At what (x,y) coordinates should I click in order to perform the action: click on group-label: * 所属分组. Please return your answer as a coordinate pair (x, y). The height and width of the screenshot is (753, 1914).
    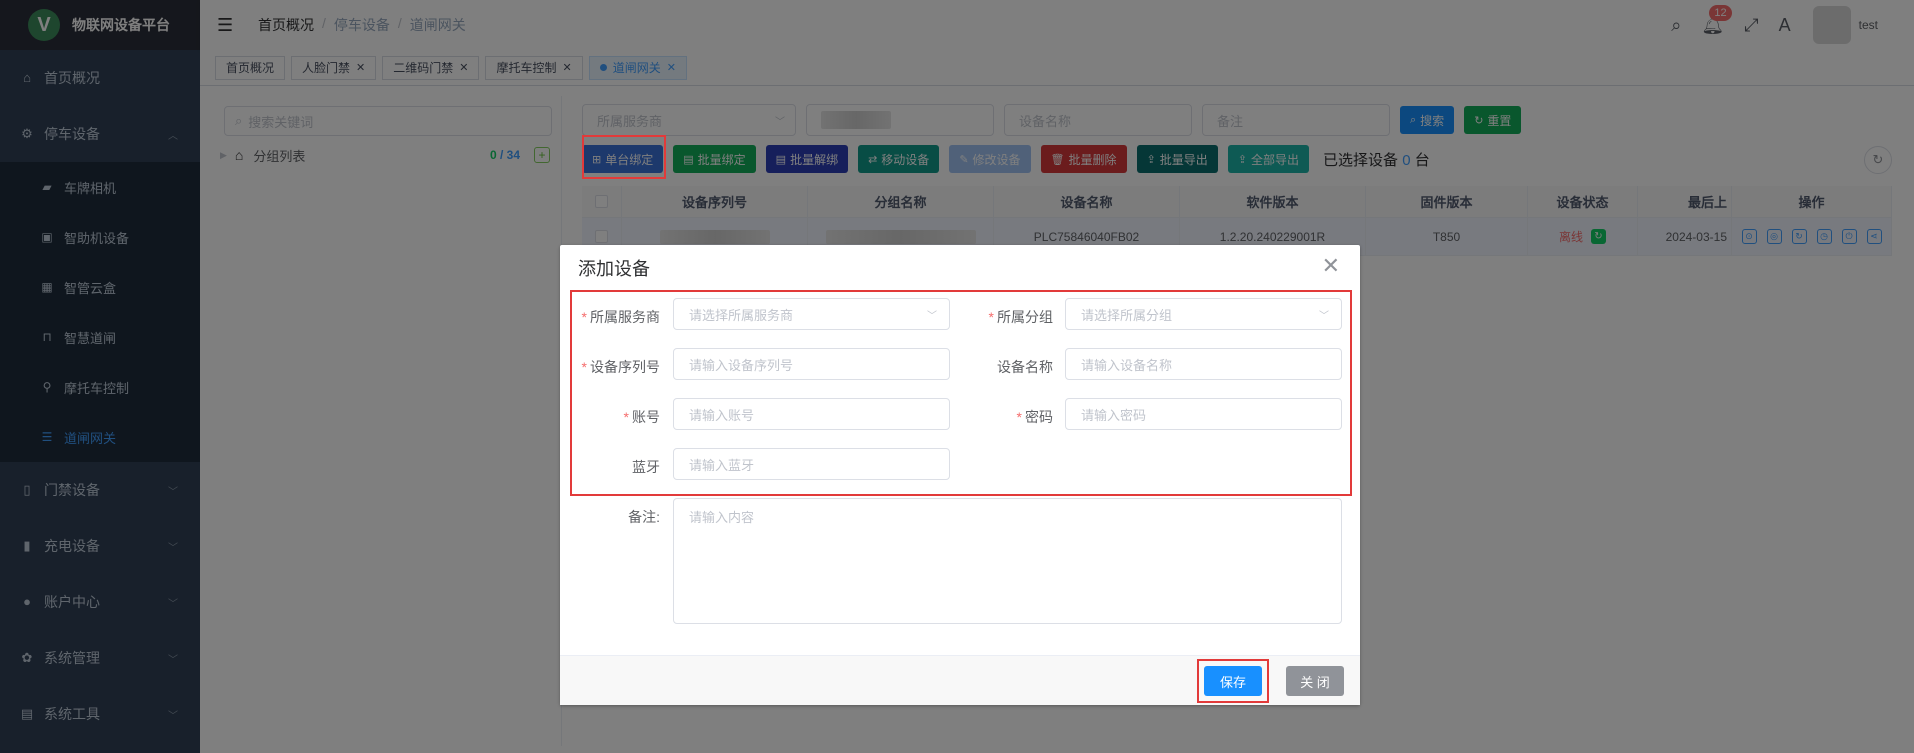
    Looking at the image, I should click on (1020, 317).